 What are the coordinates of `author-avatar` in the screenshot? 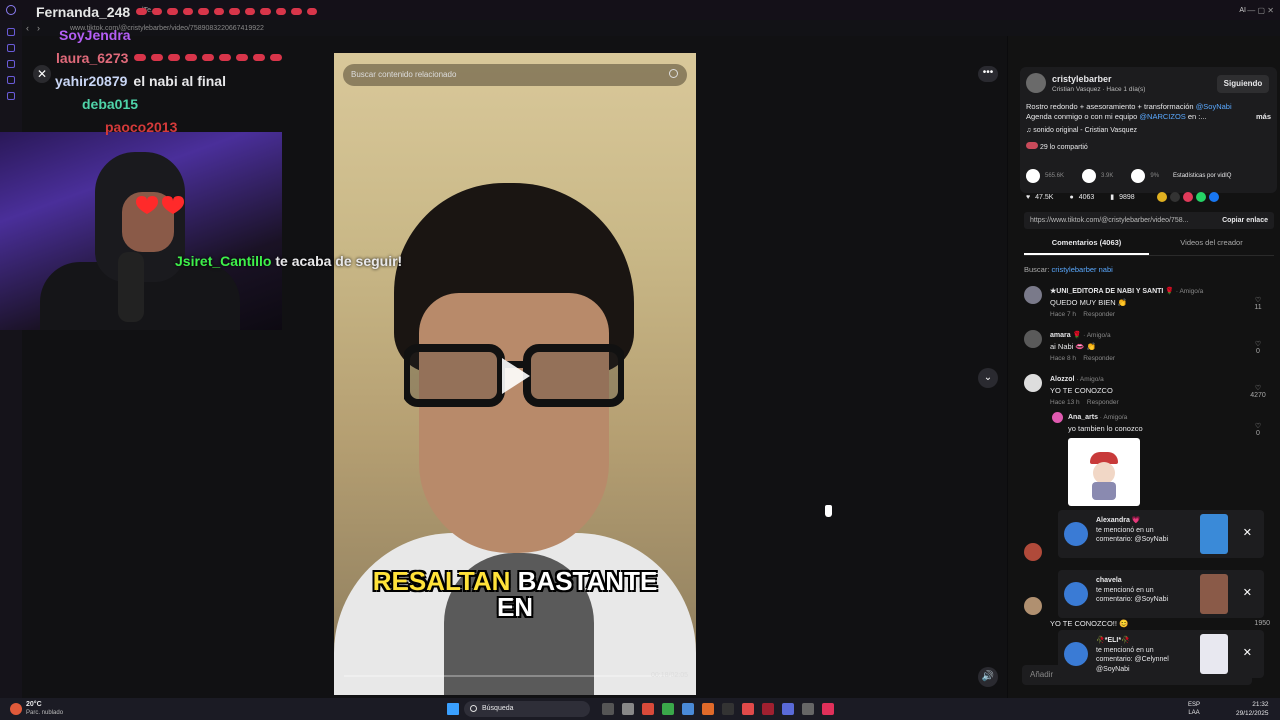 It's located at (1036, 83).